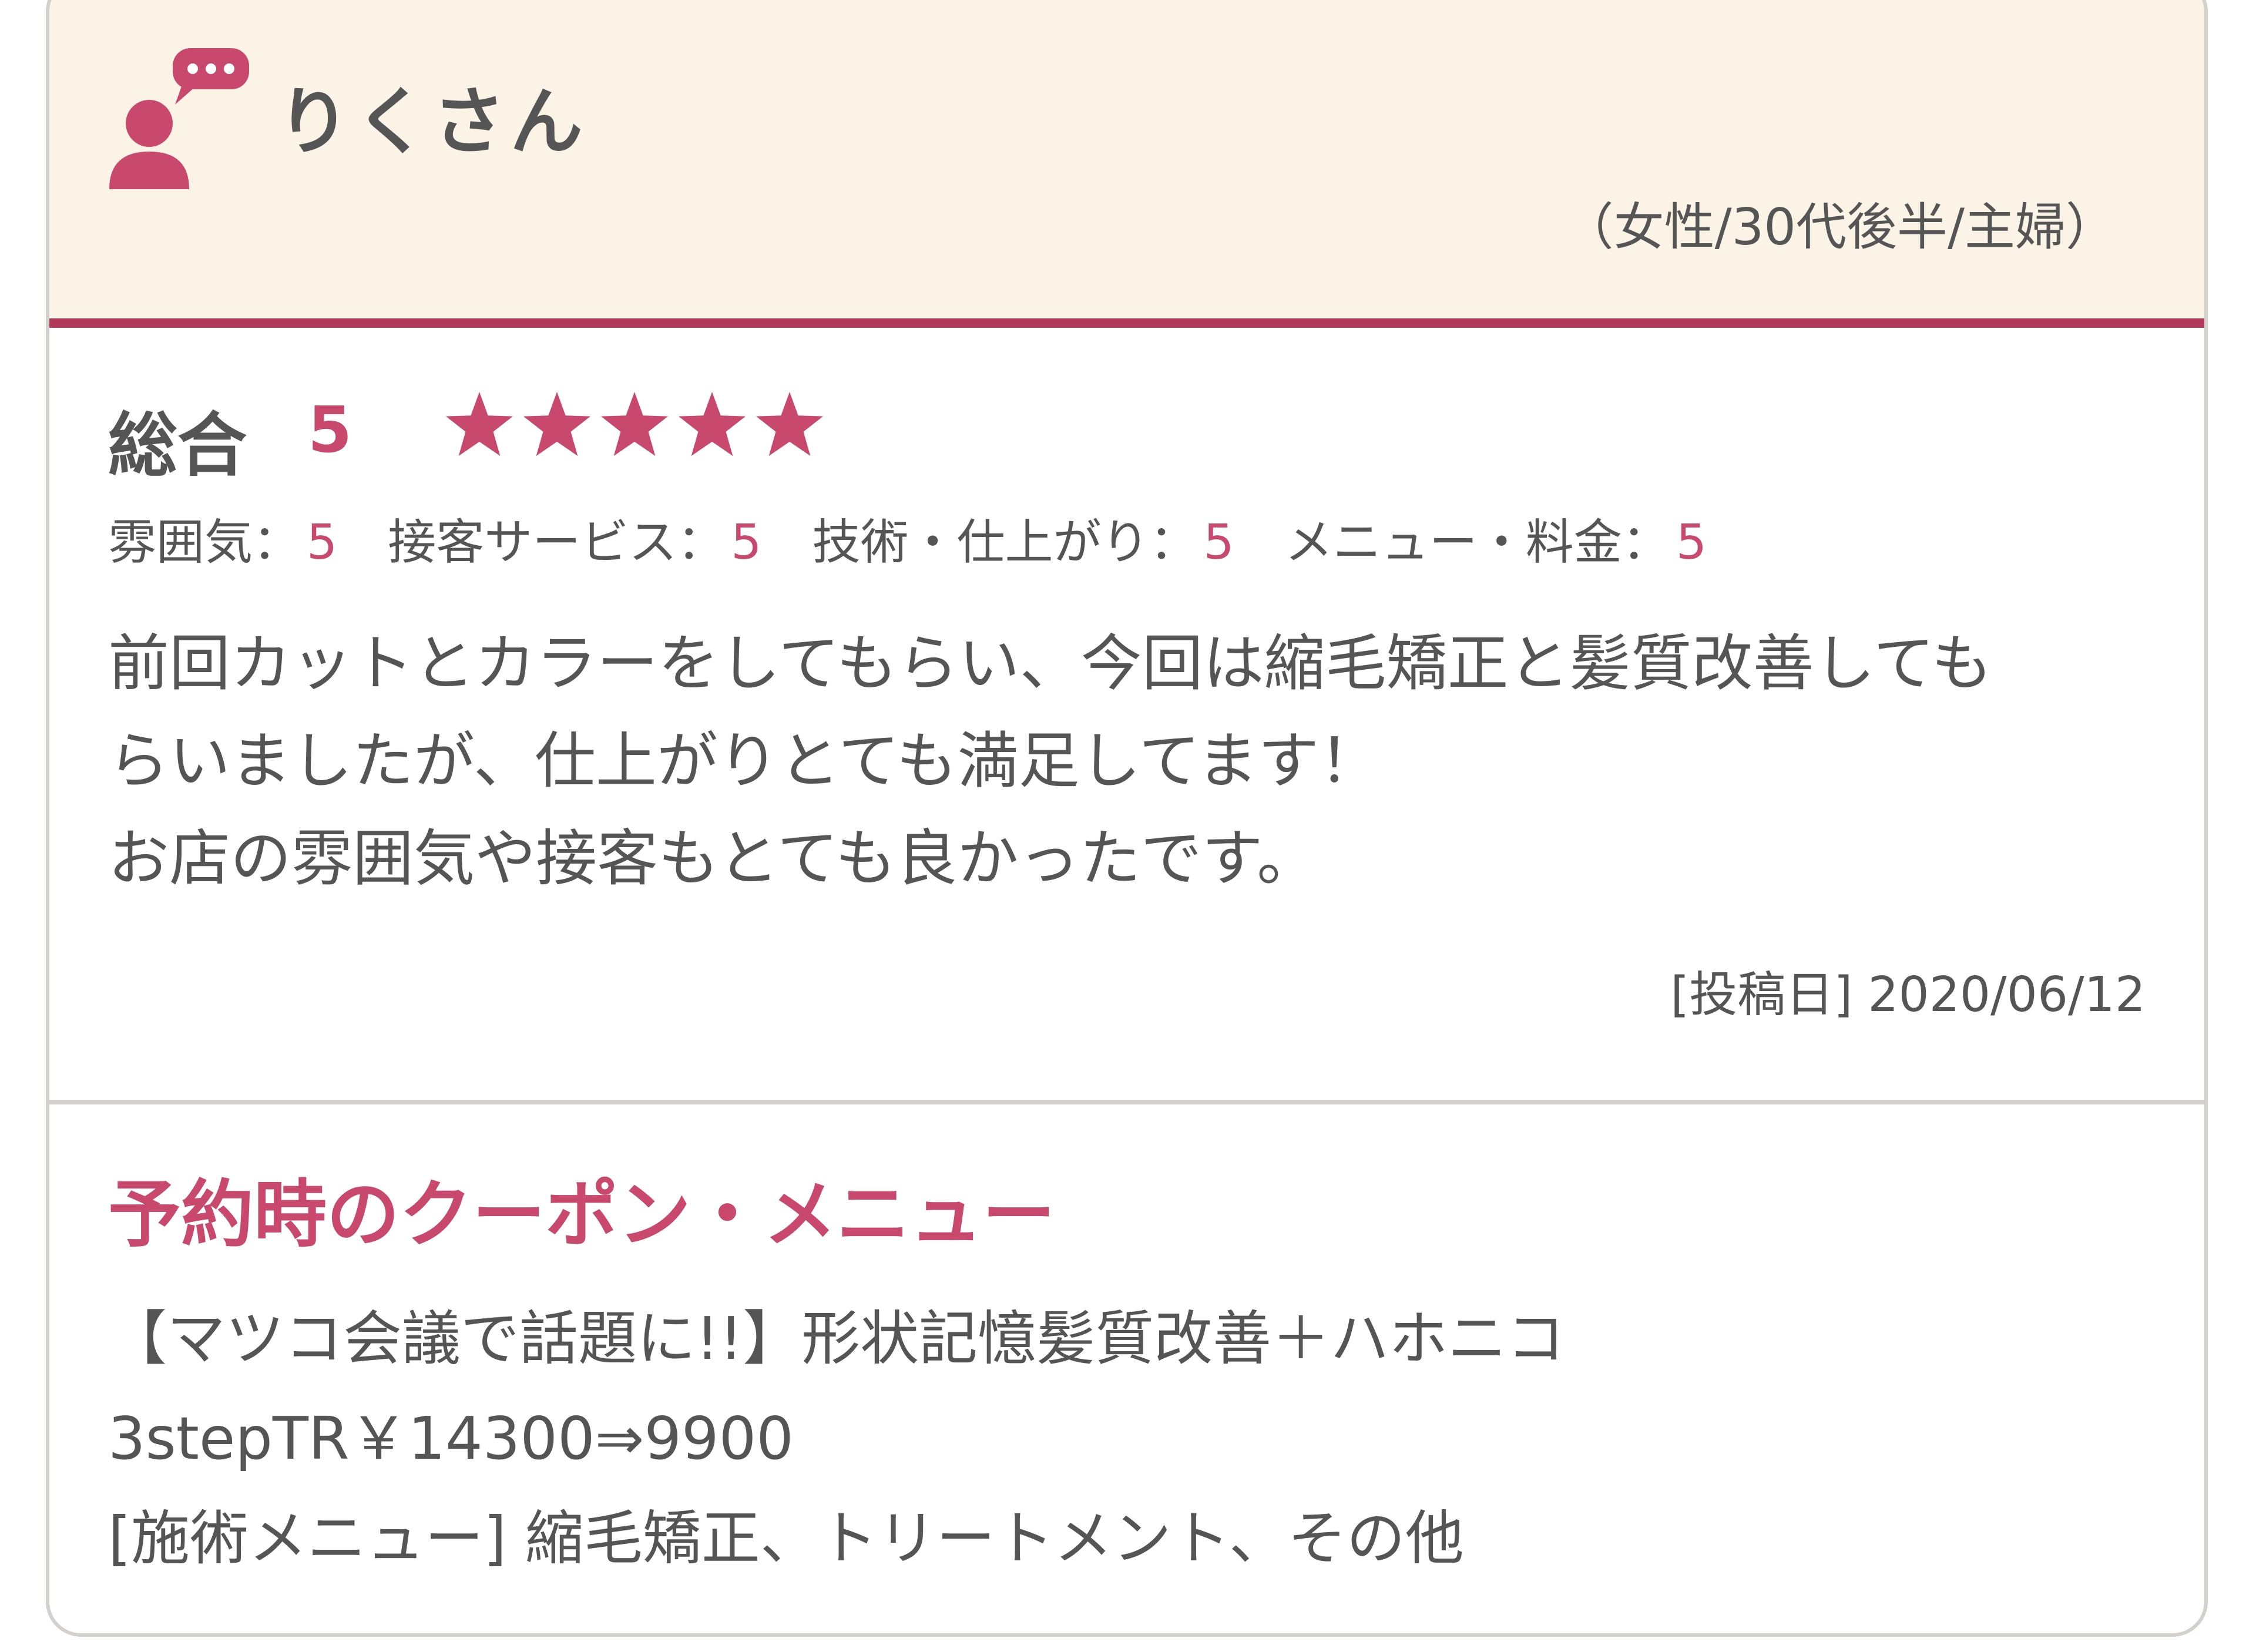 The width and height of the screenshot is (2256, 1652). Describe the element at coordinates (1477, 542) in the screenshot. I see `sub-rating-label: メニュー・料金：` at that location.